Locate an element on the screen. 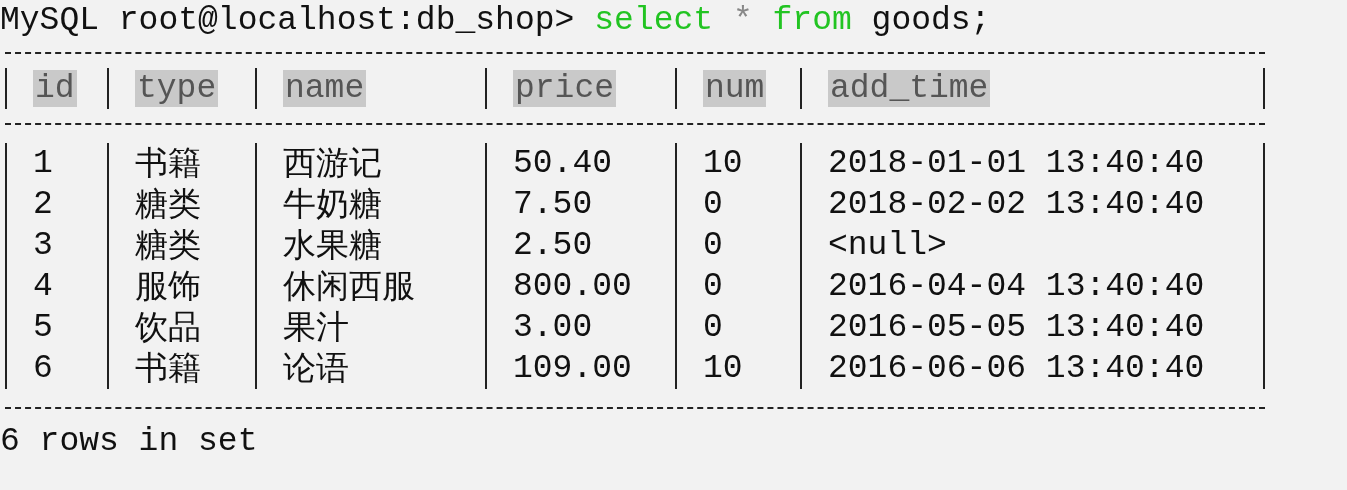 The image size is (1347, 490). table-cell: 1 is located at coordinates (43, 163).